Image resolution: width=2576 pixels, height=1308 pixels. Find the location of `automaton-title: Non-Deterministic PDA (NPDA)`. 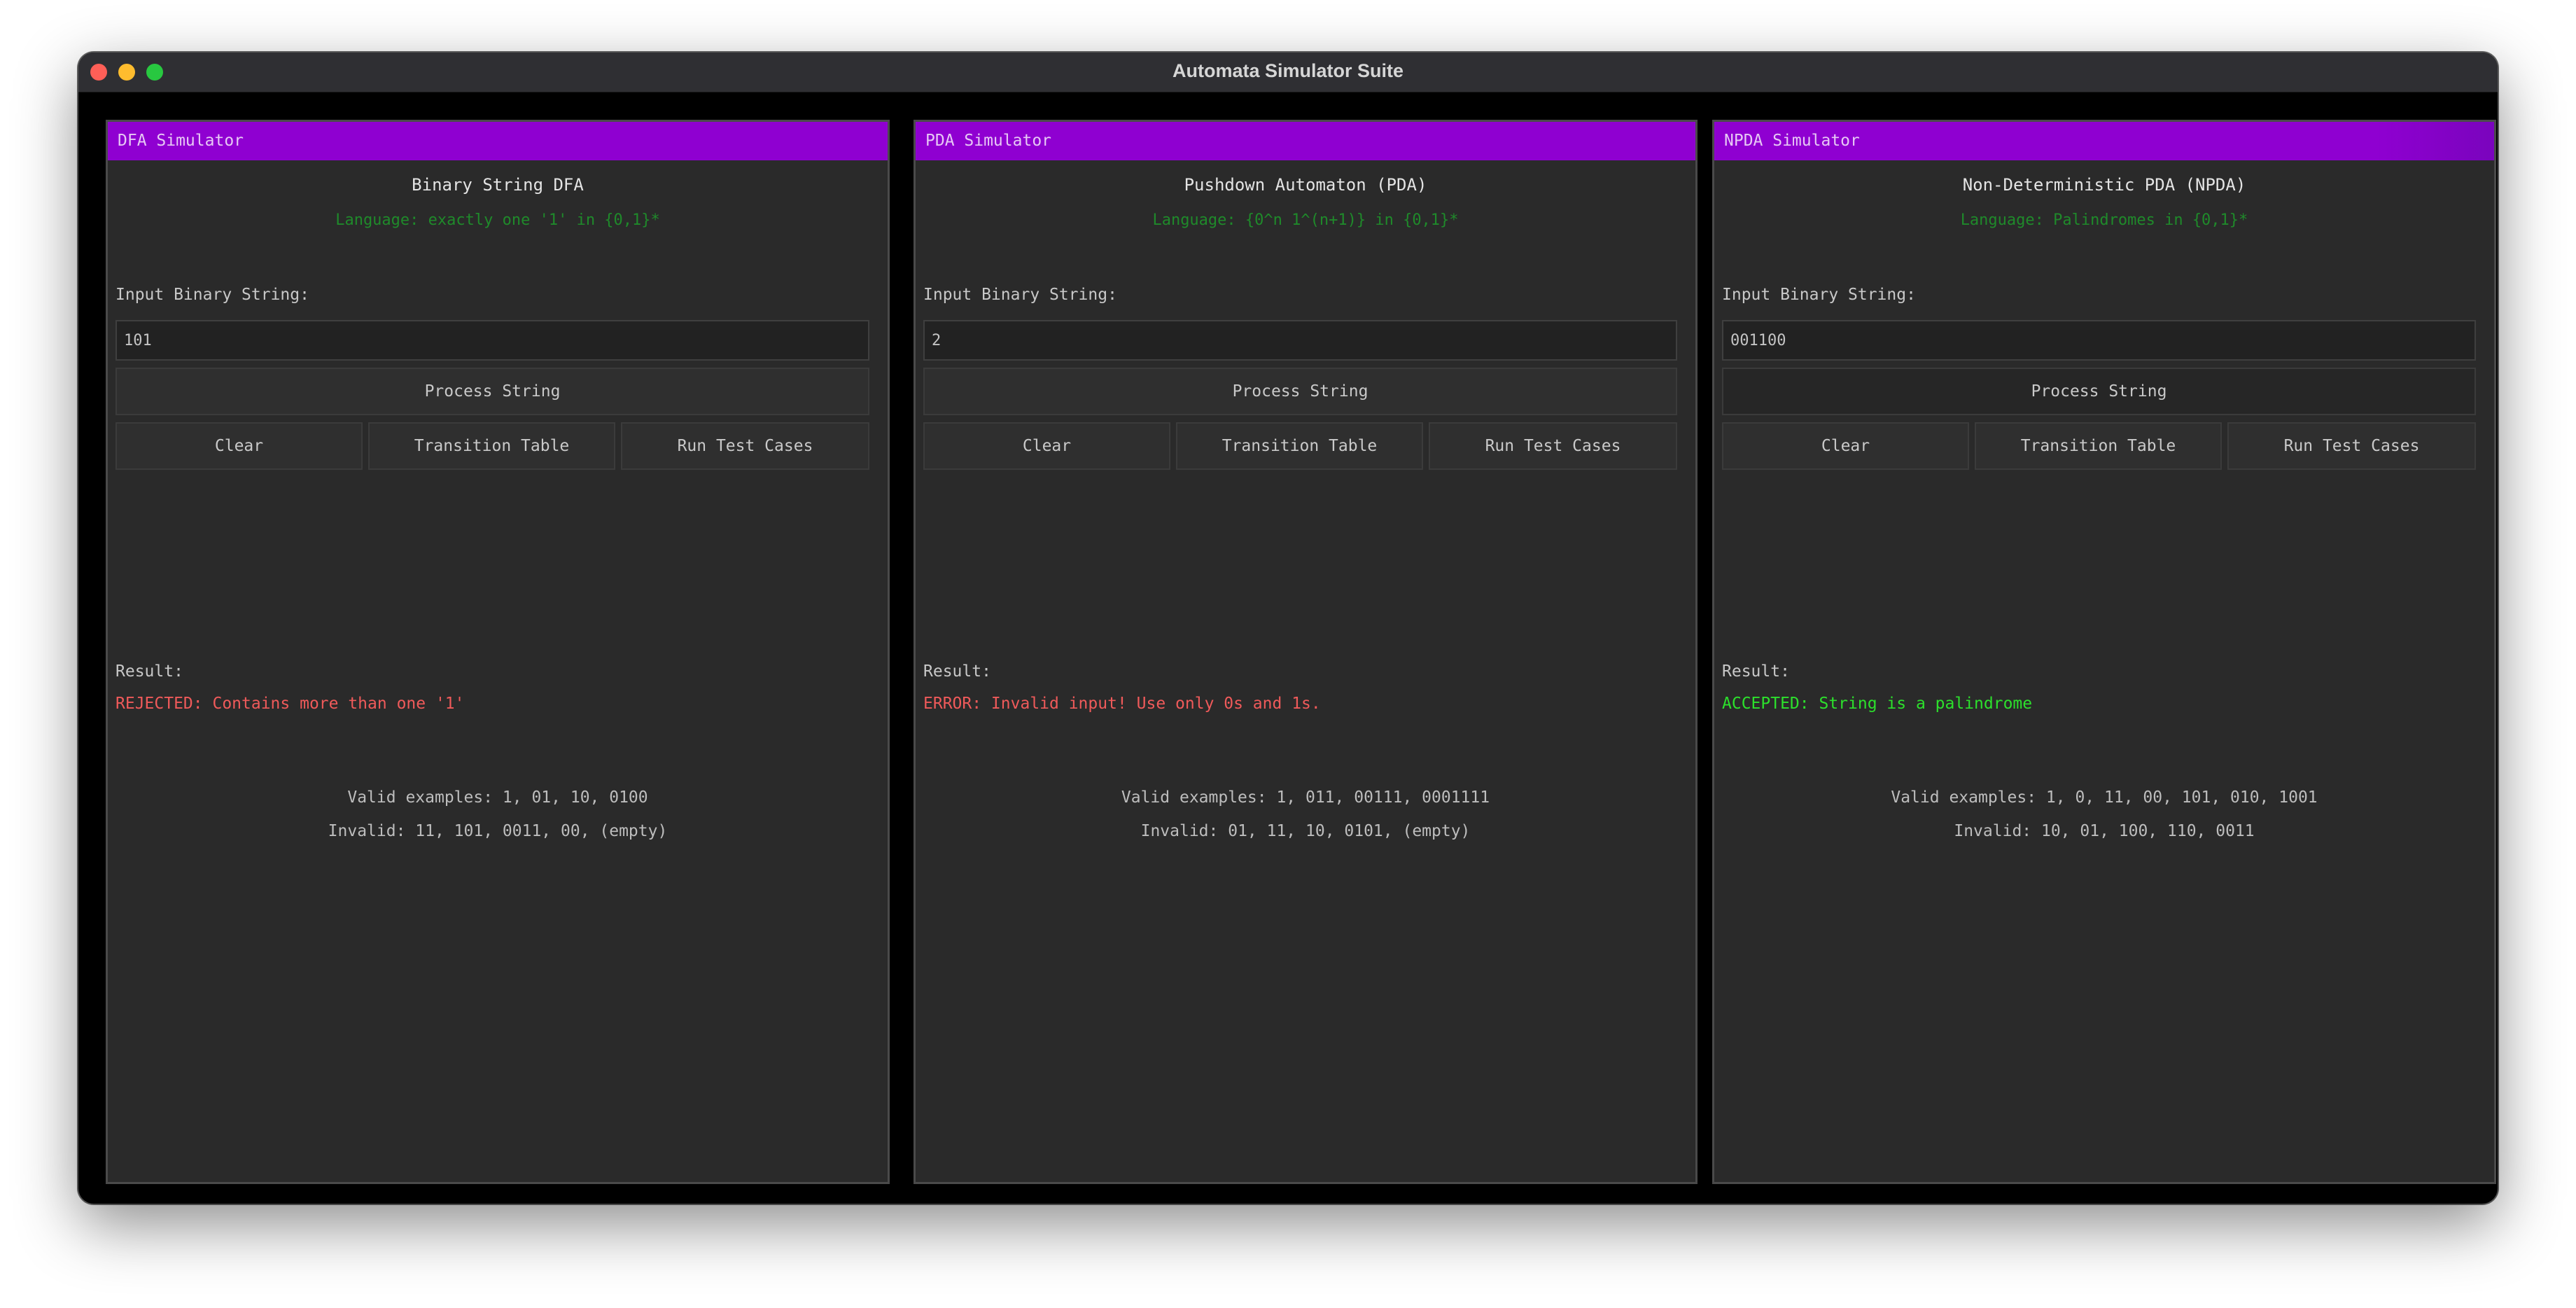

automaton-title: Non-Deterministic PDA (NPDA) is located at coordinates (2104, 185).